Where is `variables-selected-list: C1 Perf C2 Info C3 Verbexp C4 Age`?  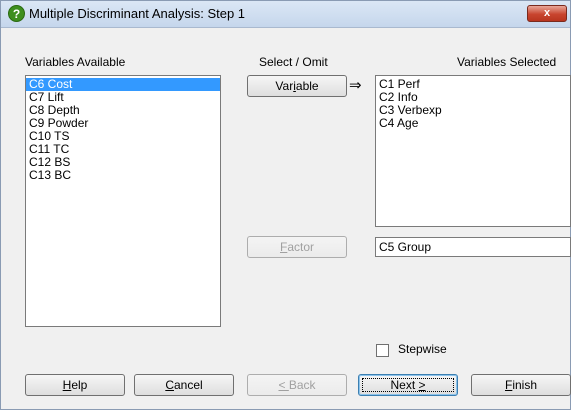 variables-selected-list: C1 Perf C2 Info C3 Verbexp C4 Age is located at coordinates (473, 151).